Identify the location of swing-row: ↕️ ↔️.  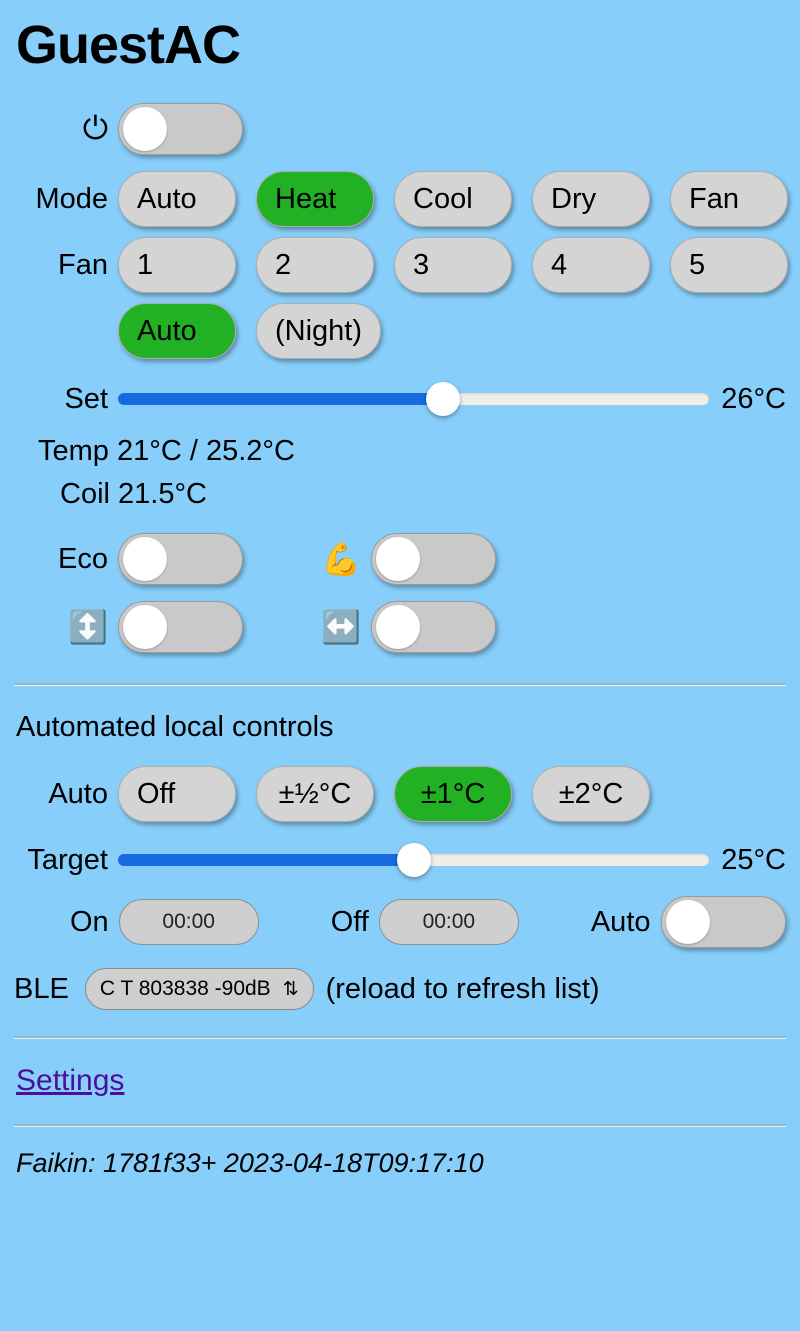
(400, 627).